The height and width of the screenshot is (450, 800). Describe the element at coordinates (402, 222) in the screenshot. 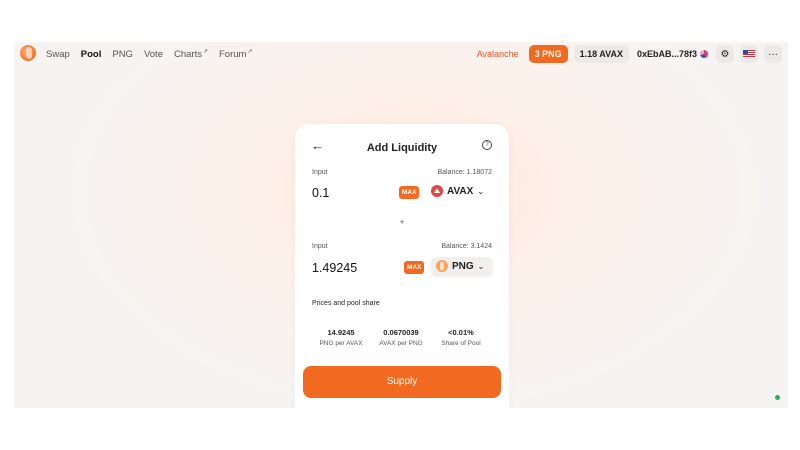

I see `plus-icon: +` at that location.